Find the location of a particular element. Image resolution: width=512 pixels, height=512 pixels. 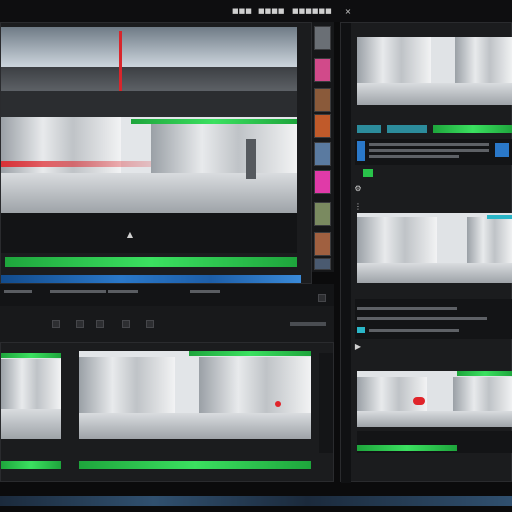

preview-a is located at coordinates (31, 396).